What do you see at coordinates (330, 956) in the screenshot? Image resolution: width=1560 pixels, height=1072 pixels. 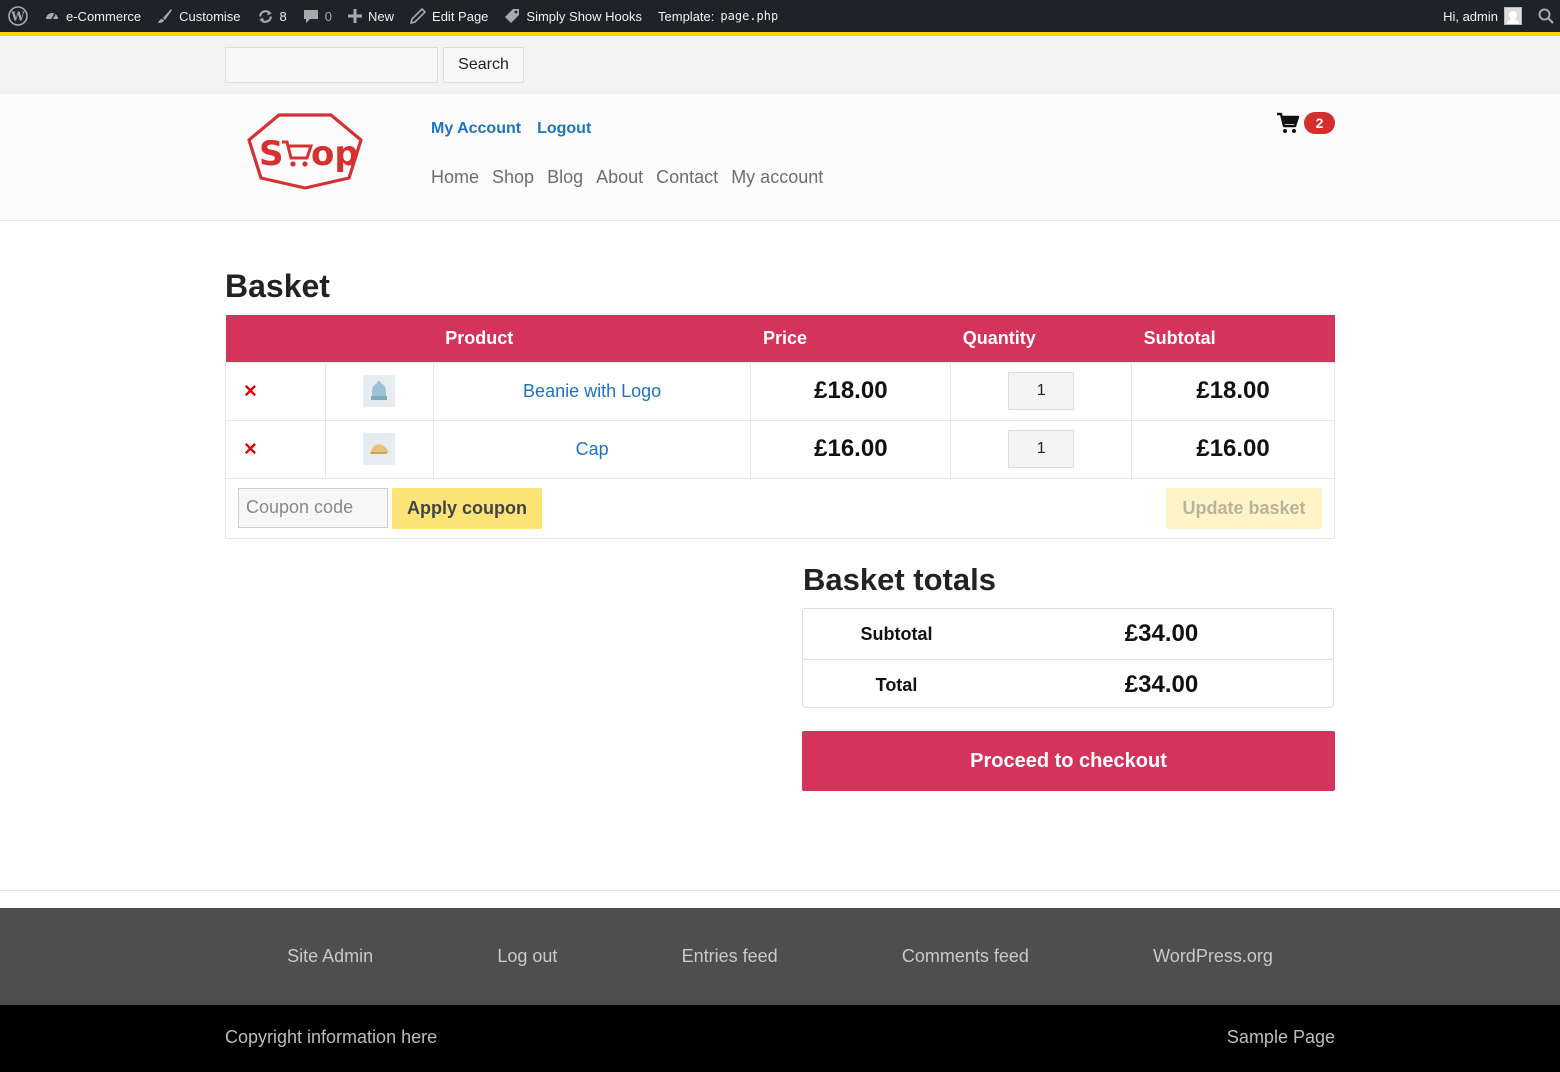 I see `footer-link-site-admin: Site Admin` at bounding box center [330, 956].